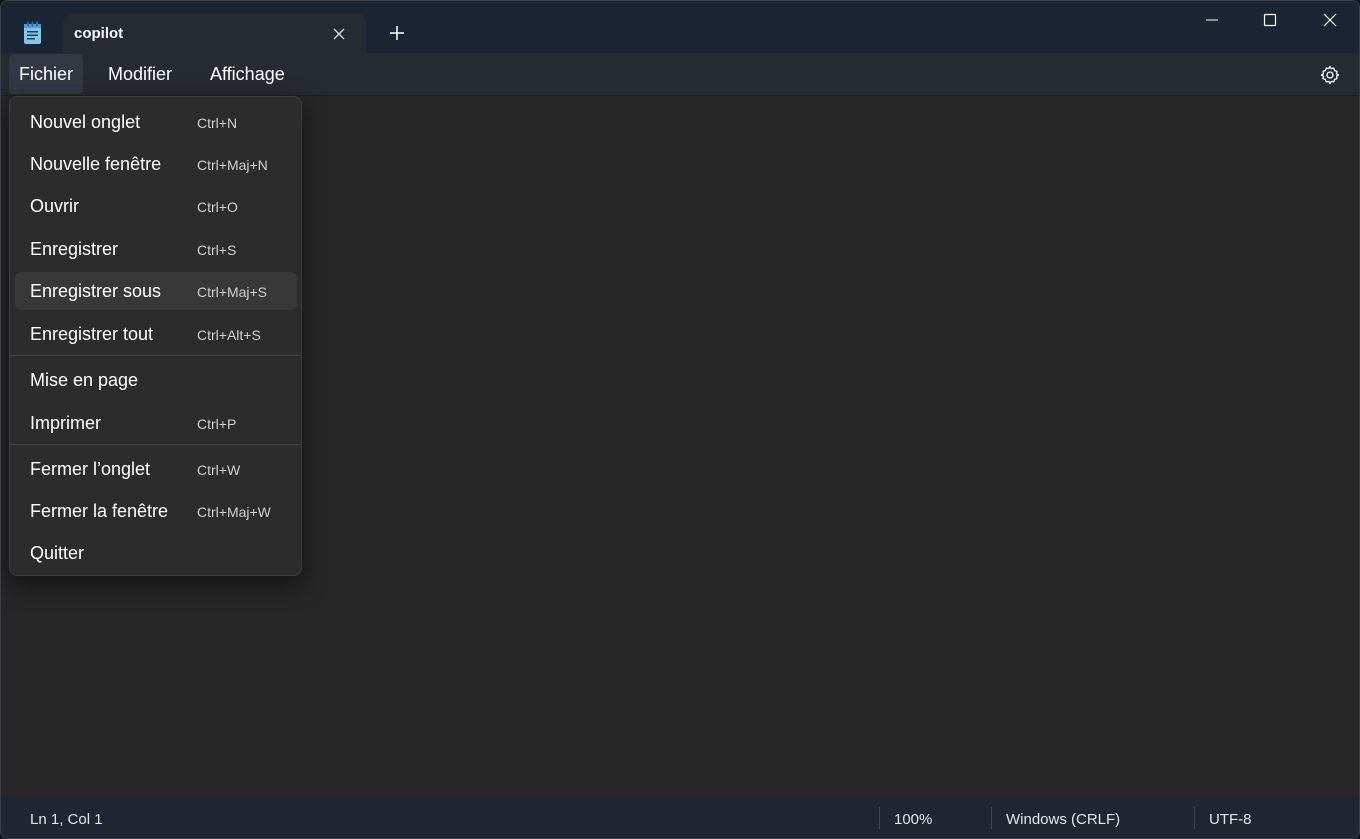 This screenshot has height=839, width=1360. I want to click on menu-item-label: Enregistrer tout, so click(92, 334).